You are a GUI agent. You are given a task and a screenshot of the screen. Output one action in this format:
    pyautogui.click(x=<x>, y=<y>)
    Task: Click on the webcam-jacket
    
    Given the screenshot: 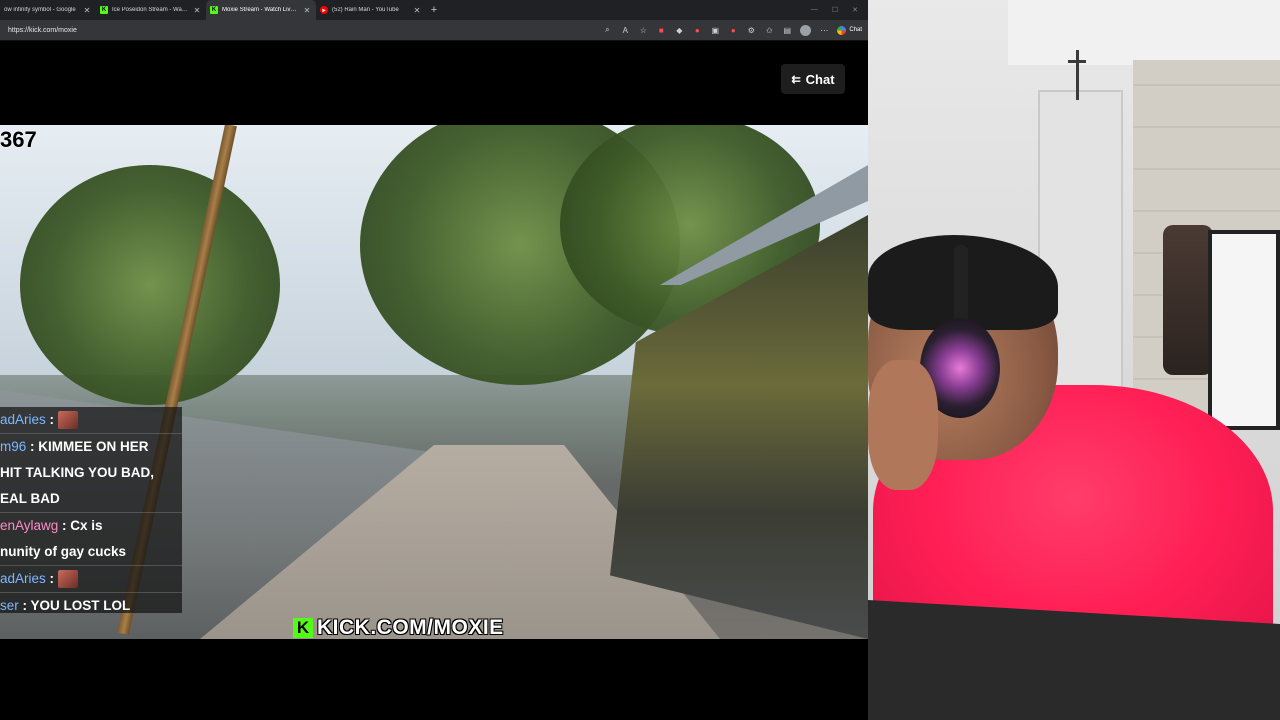 What is the action you would take?
    pyautogui.click(x=1188, y=300)
    